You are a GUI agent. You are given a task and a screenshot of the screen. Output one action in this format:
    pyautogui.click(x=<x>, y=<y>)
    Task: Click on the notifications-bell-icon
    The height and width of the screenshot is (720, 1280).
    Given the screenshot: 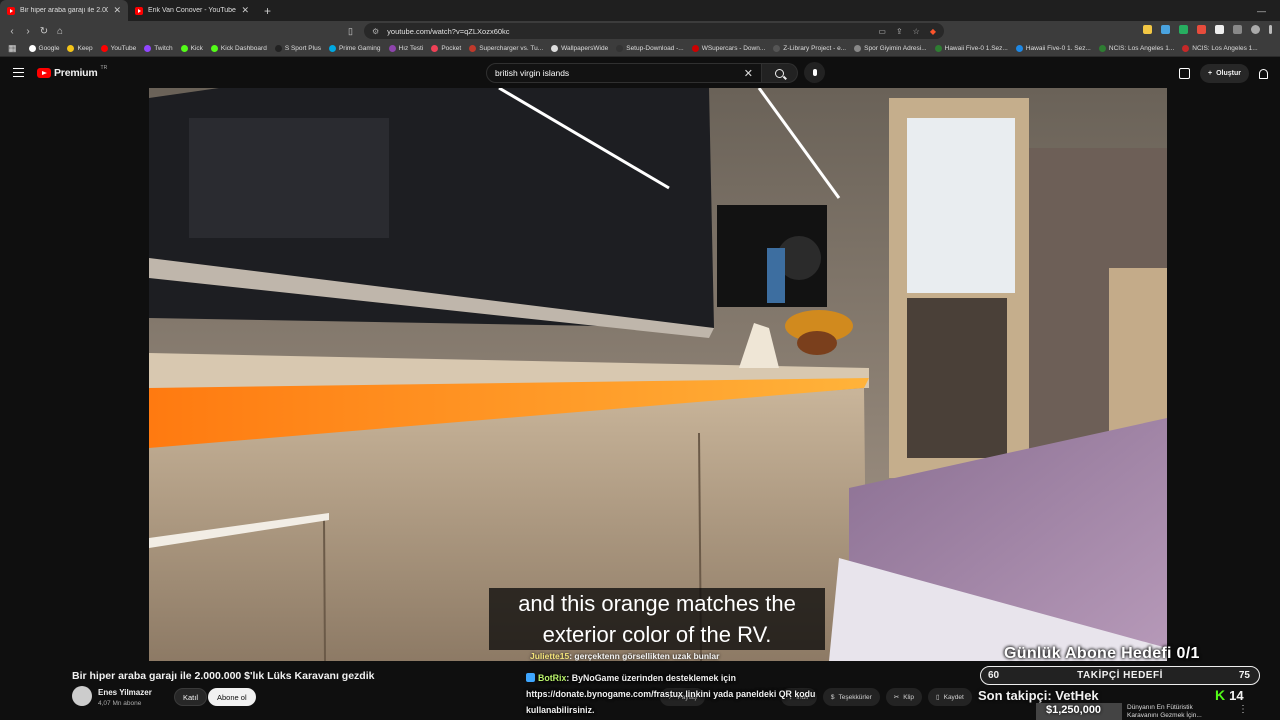 What is the action you would take?
    pyautogui.click(x=1263, y=73)
    